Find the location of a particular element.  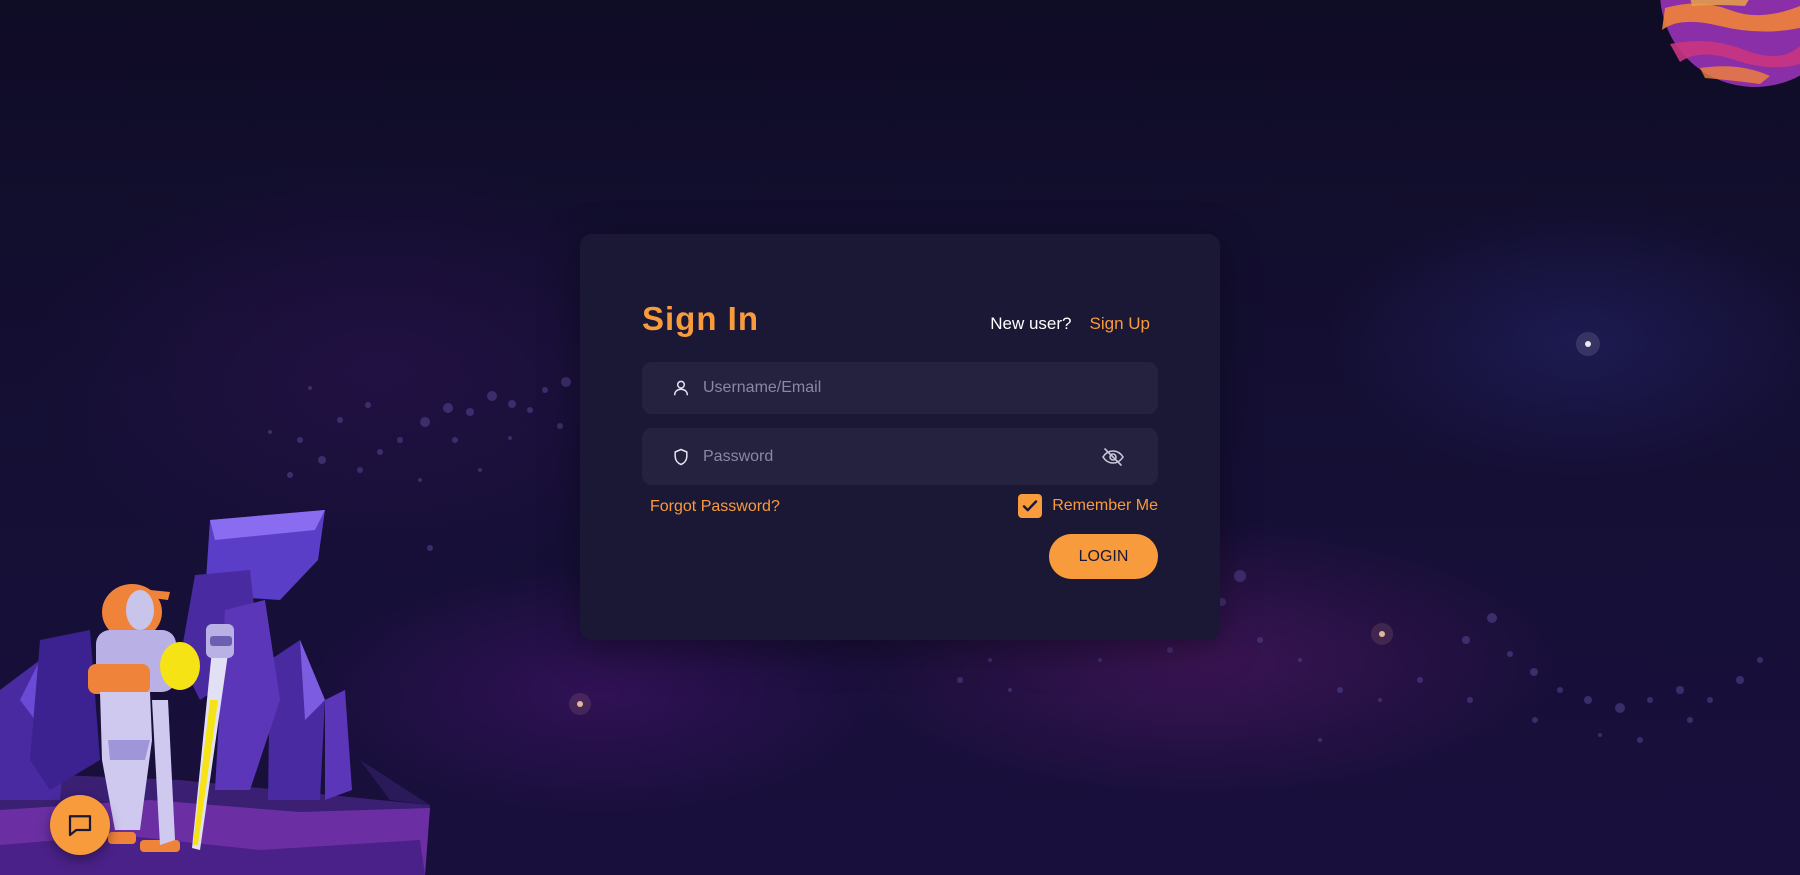

chat-bubble-icon is located at coordinates (80, 825).